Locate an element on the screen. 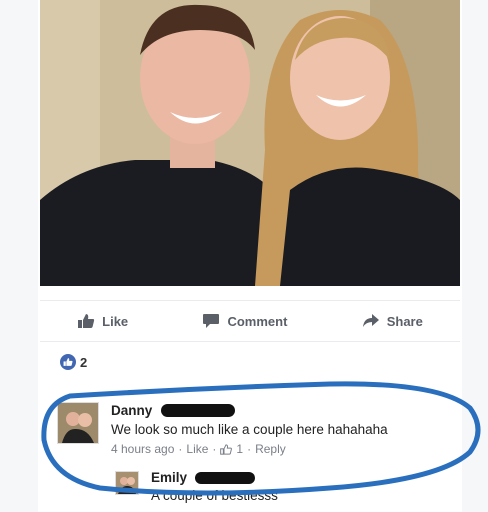 The height and width of the screenshot is (512, 488). like-reaction-icon is located at coordinates (68, 362).